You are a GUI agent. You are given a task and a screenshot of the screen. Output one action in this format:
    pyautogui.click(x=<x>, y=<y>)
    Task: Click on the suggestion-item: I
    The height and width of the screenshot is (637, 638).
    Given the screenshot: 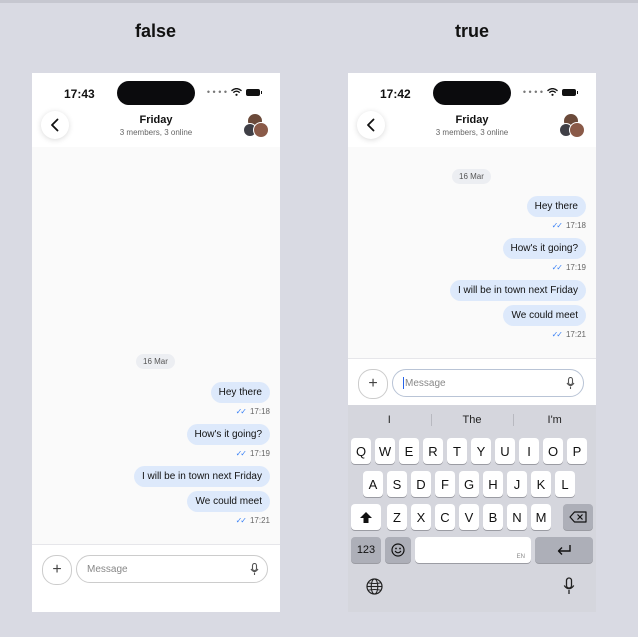 What is the action you would take?
    pyautogui.click(x=389, y=420)
    